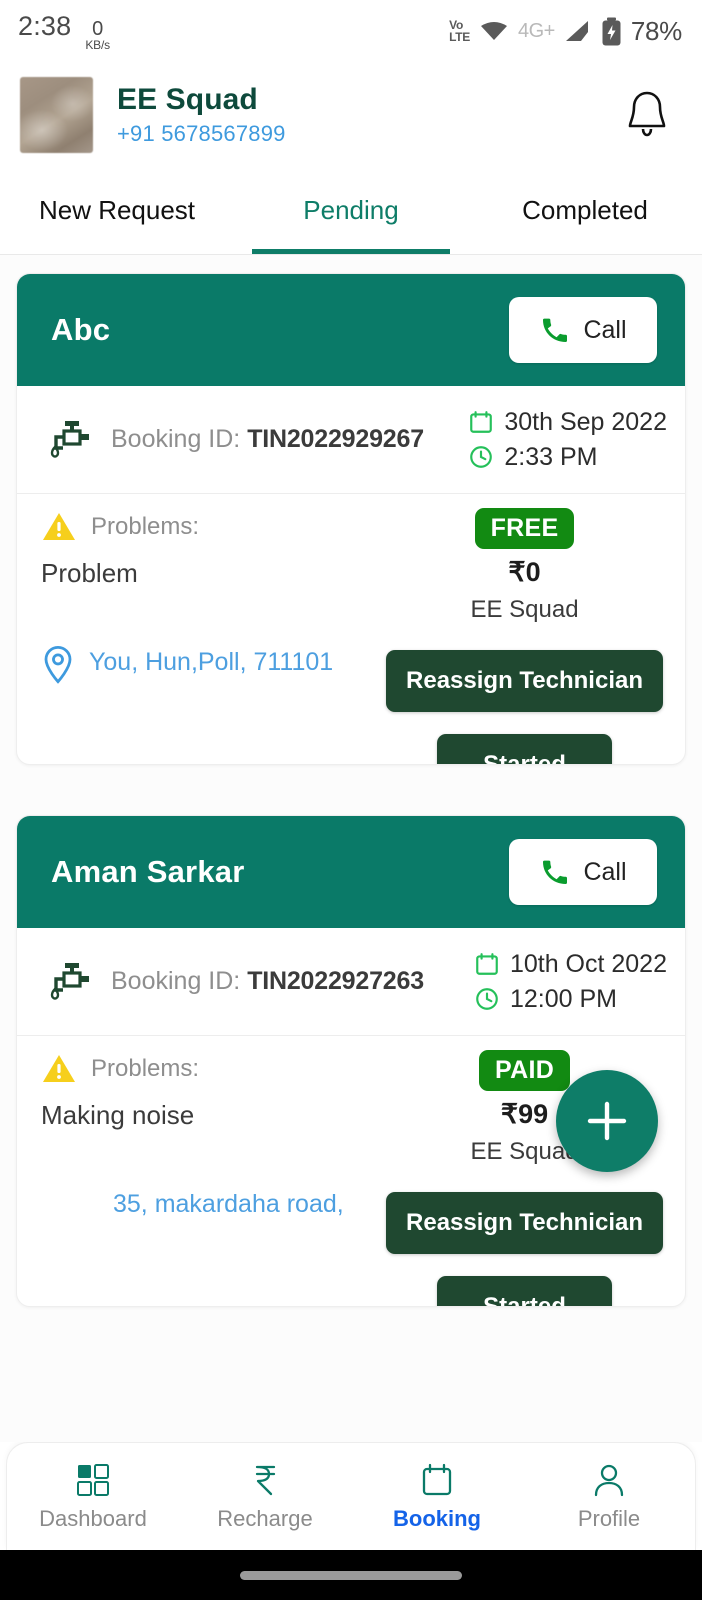 Image resolution: width=702 pixels, height=1600 pixels. I want to click on nav-item-dashboard: Dashboard, so click(93, 1496).